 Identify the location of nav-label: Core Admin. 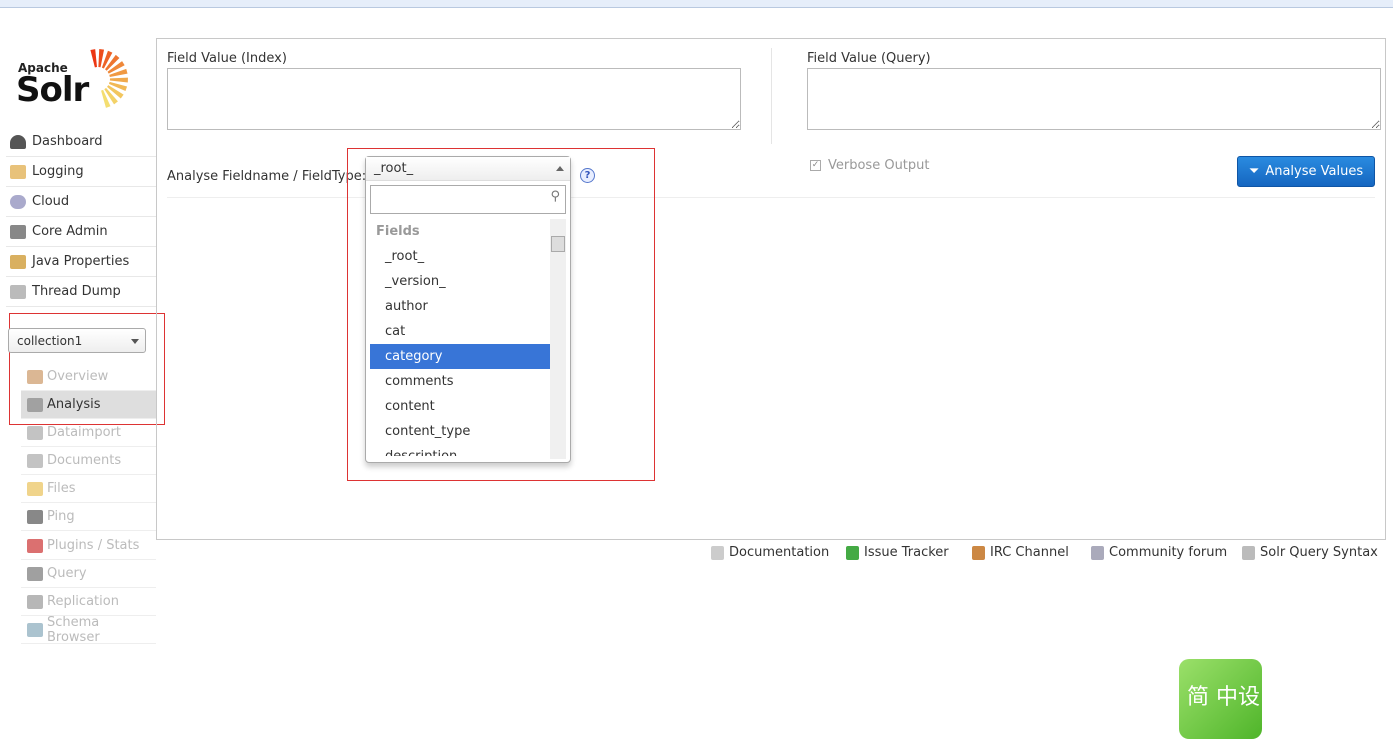
(70, 231).